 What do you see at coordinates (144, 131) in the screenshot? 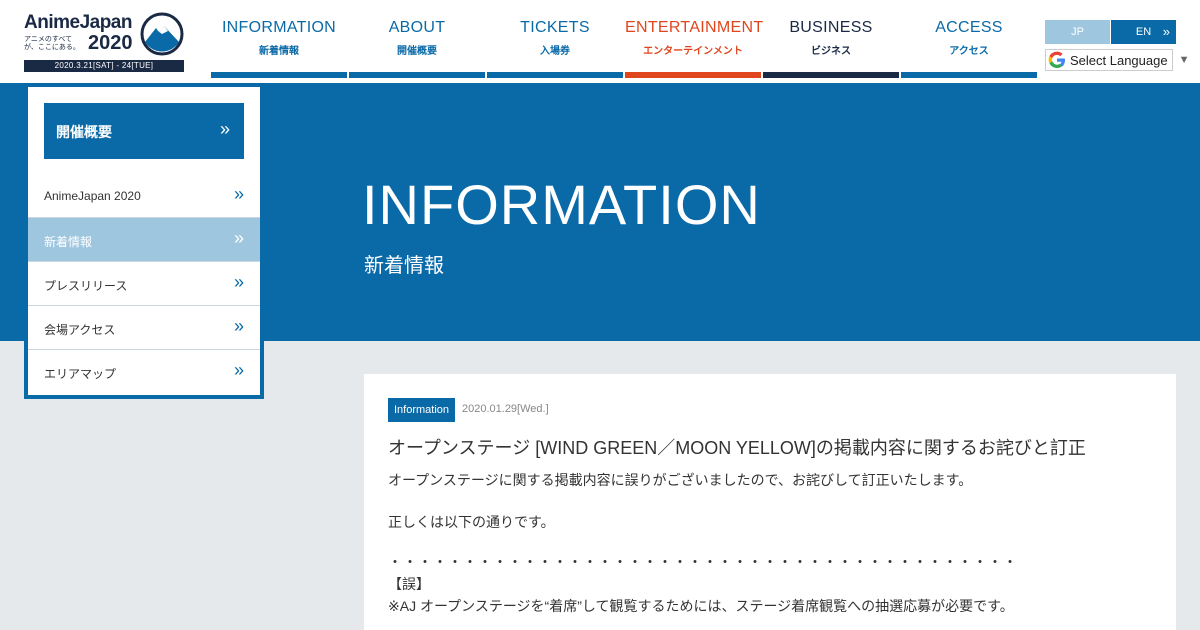
I see `sidebar-heading: 開催概要 »` at bounding box center [144, 131].